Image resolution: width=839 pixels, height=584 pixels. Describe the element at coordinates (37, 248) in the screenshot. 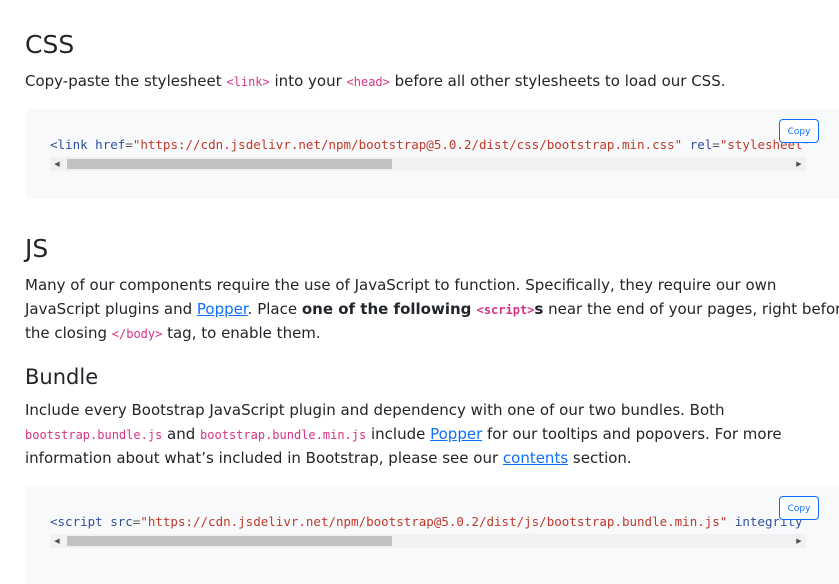

I see `js-heading: JS` at that location.